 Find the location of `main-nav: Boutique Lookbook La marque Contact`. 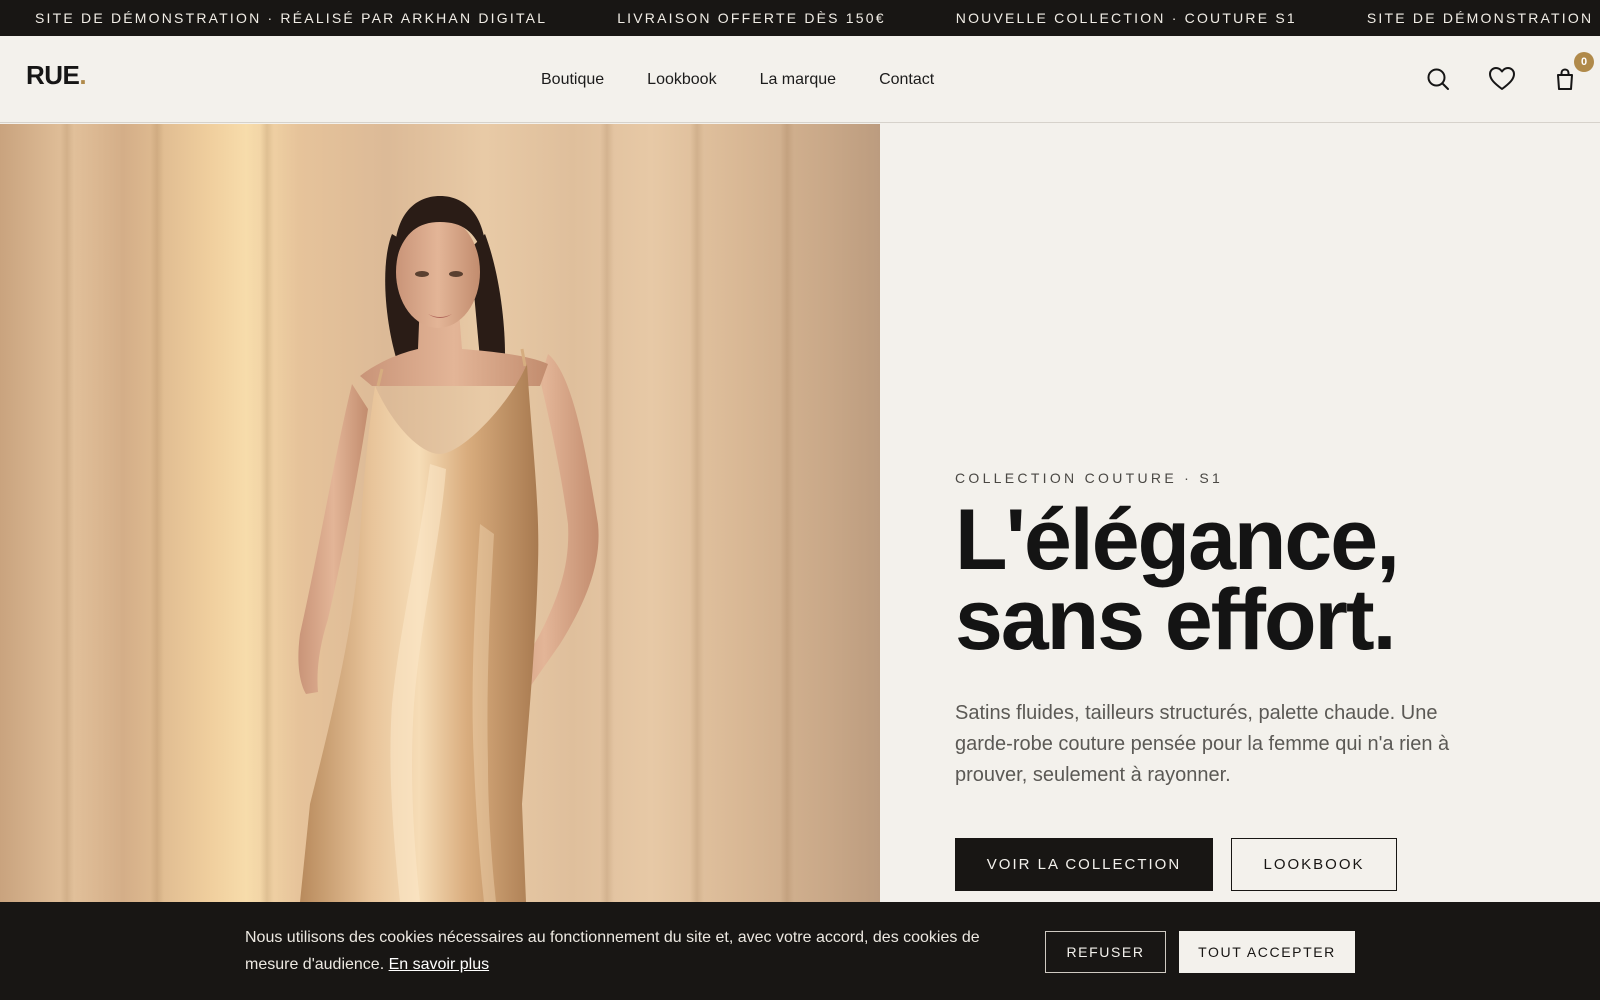

main-nav: Boutique Lookbook La marque Contact is located at coordinates (759, 79).